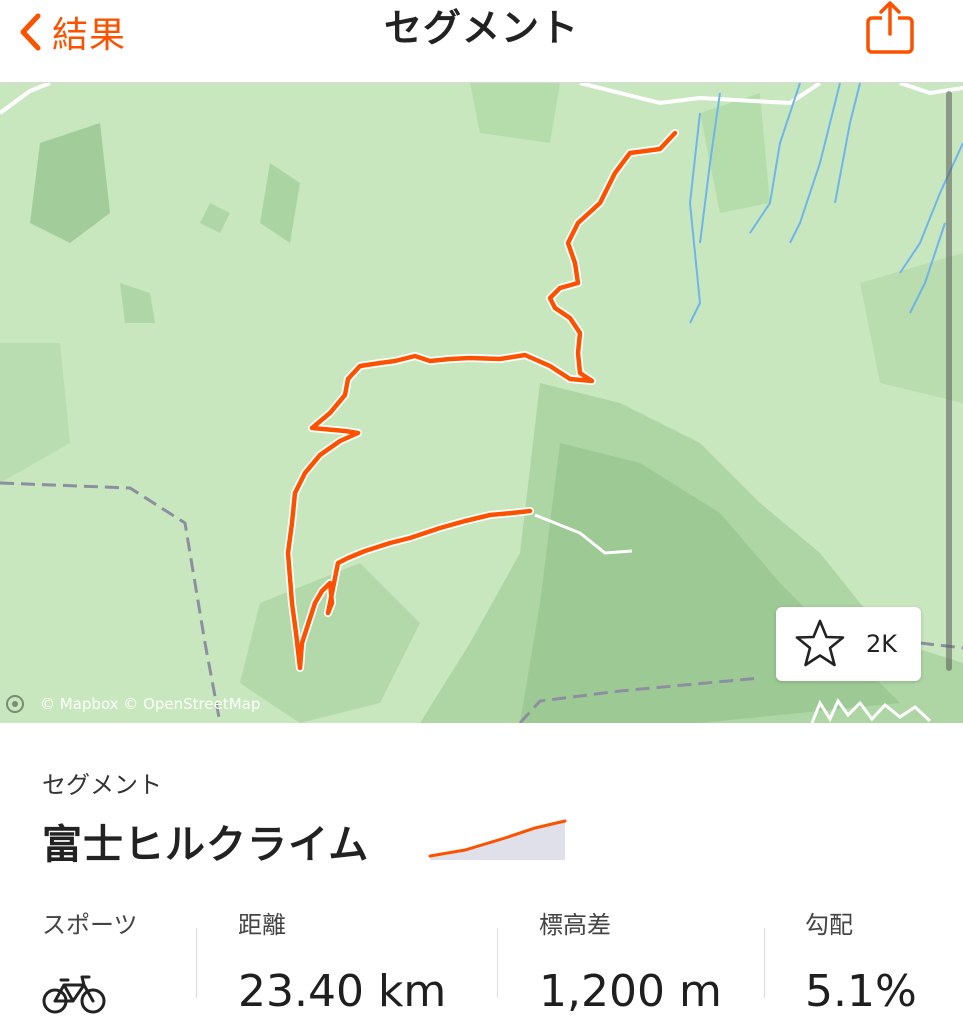 The width and height of the screenshot is (963, 1024). Describe the element at coordinates (262, 925) in the screenshot. I see `stat-distance-label: 距離` at that location.